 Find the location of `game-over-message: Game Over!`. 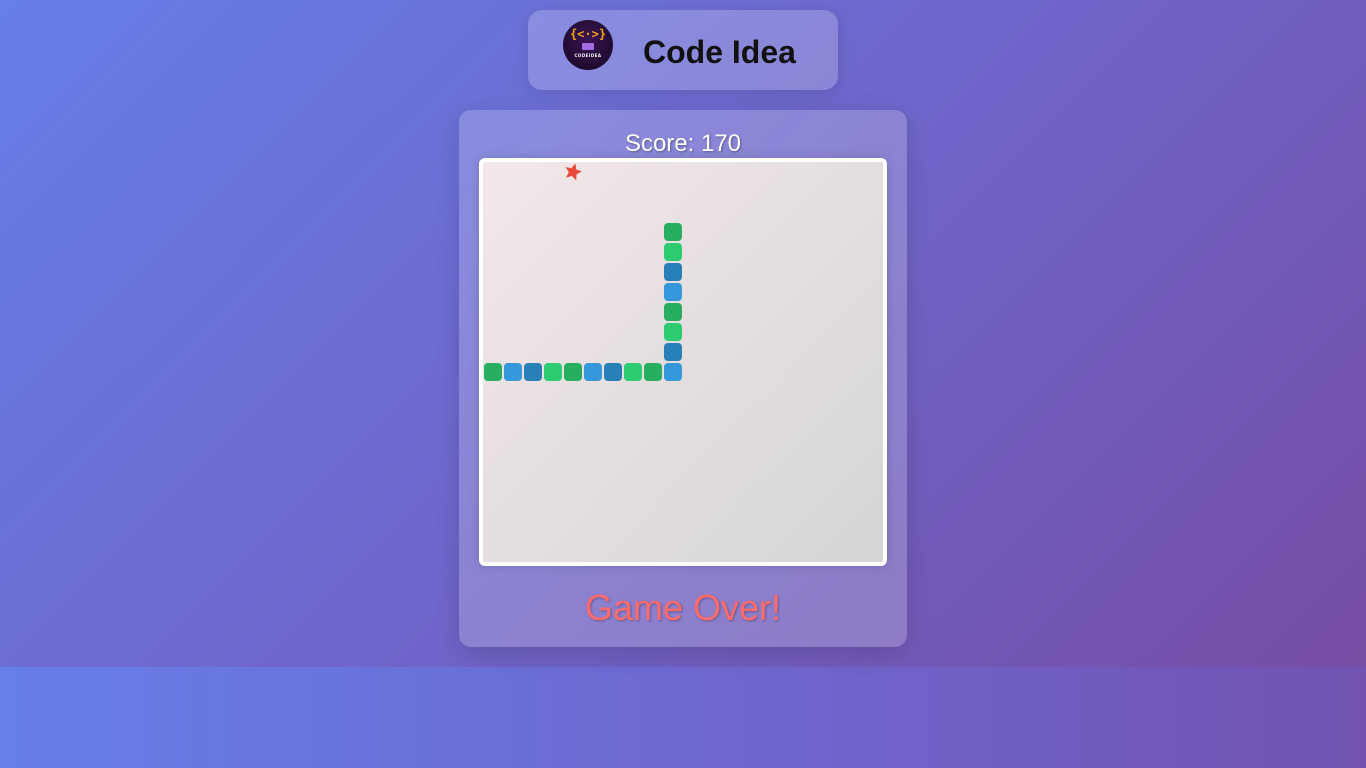

game-over-message: Game Over! is located at coordinates (683, 607).